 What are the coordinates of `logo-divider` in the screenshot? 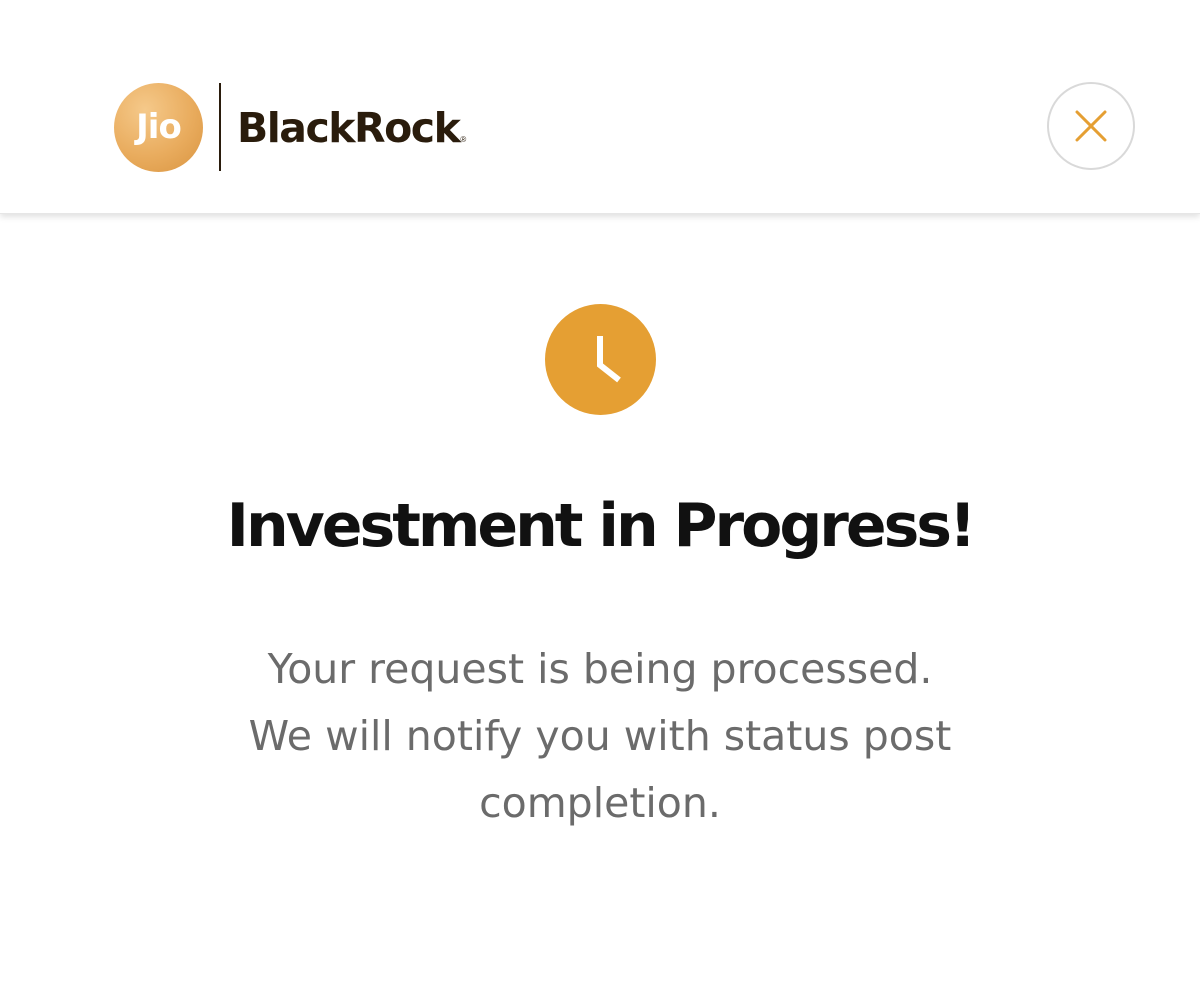 It's located at (220, 127).